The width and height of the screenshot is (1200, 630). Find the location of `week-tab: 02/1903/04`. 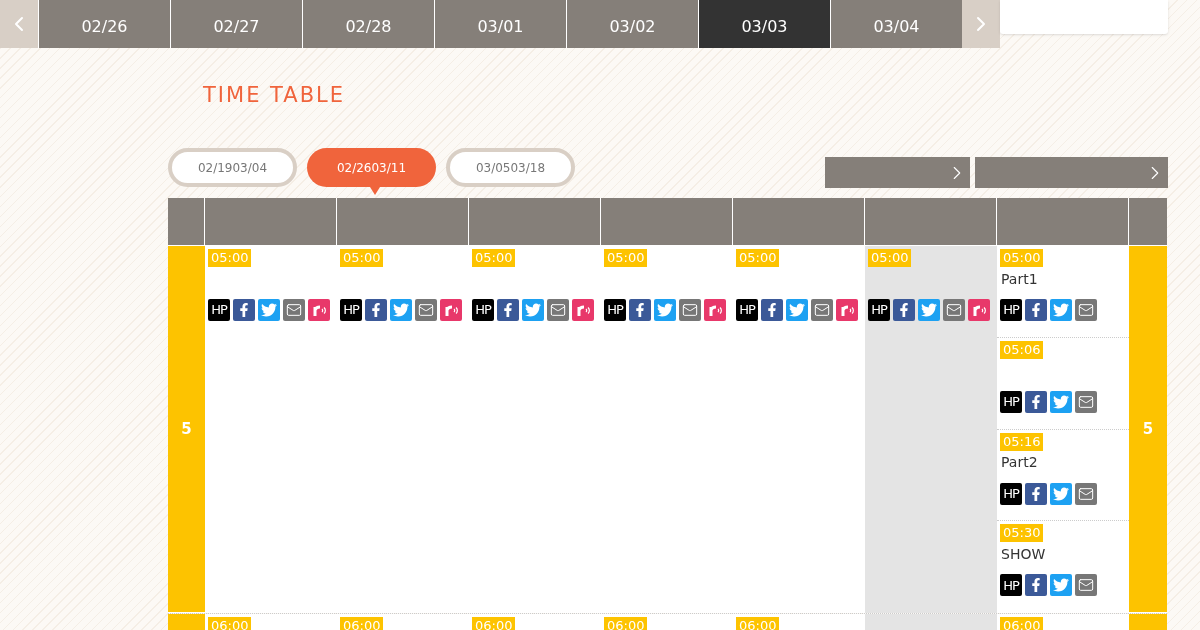

week-tab: 02/1903/04 is located at coordinates (232, 167).